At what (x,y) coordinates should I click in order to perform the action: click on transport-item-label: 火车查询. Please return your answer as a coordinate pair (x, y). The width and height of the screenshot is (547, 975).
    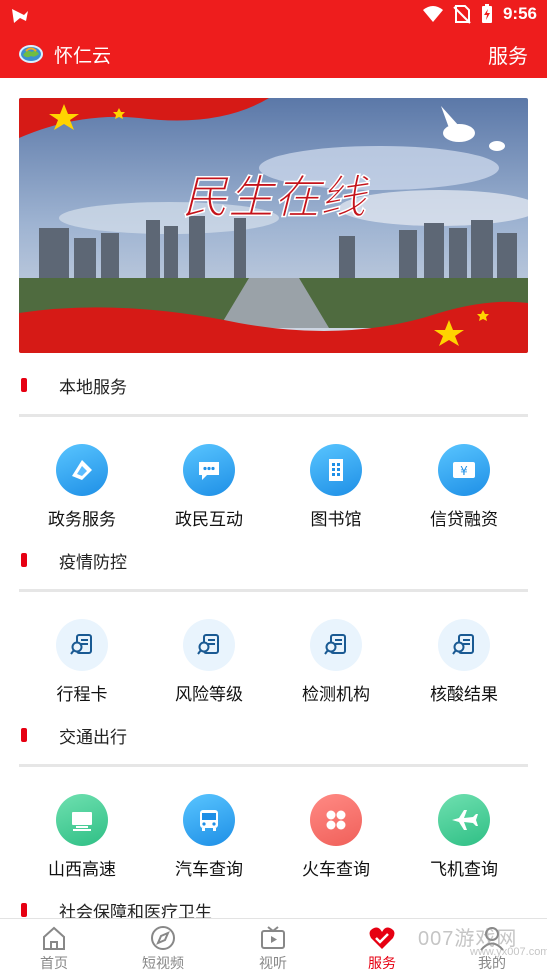
    Looking at the image, I should click on (336, 870).